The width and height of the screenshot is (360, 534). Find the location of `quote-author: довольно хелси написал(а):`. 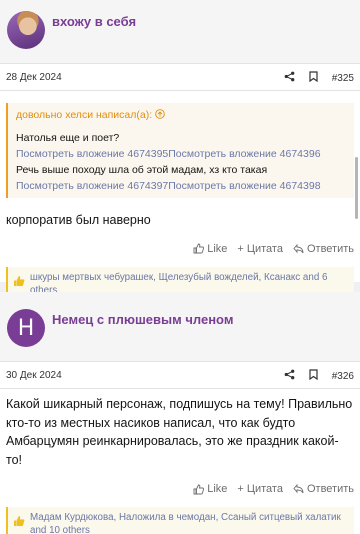

quote-author: довольно хелси написал(а): is located at coordinates (84, 115).